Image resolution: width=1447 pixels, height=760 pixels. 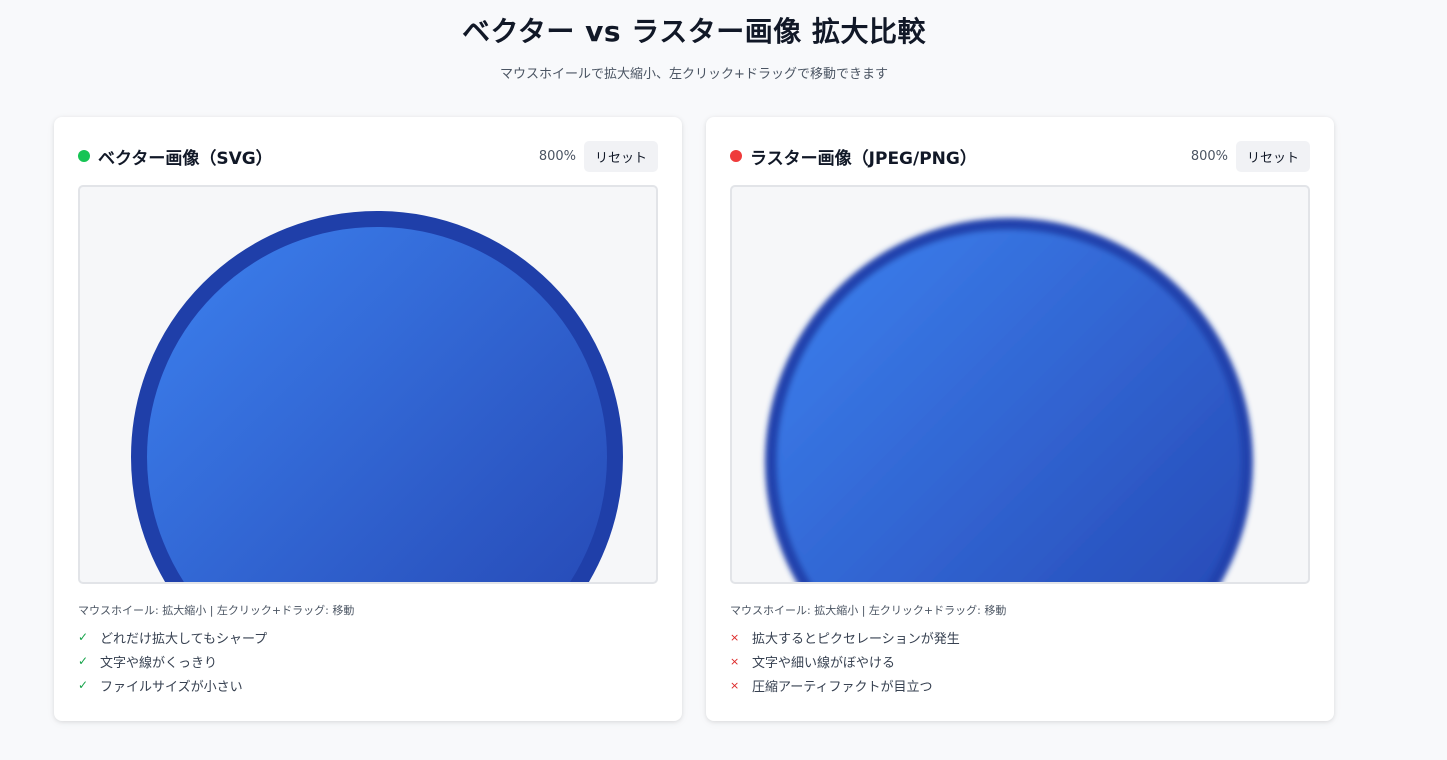 I want to click on red-status-dot-icon, so click(x=736, y=156).